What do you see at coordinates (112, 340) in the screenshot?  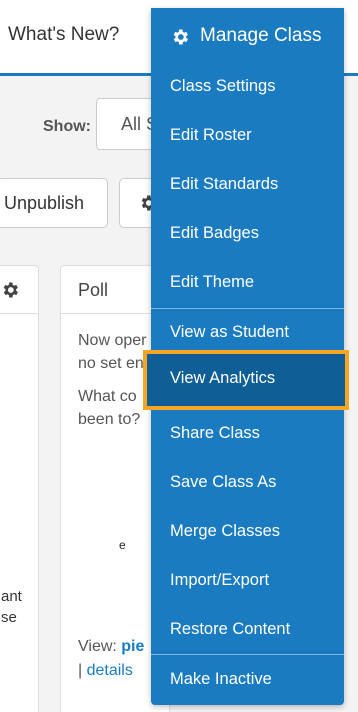 I see `poll-status-text: Now oper` at bounding box center [112, 340].